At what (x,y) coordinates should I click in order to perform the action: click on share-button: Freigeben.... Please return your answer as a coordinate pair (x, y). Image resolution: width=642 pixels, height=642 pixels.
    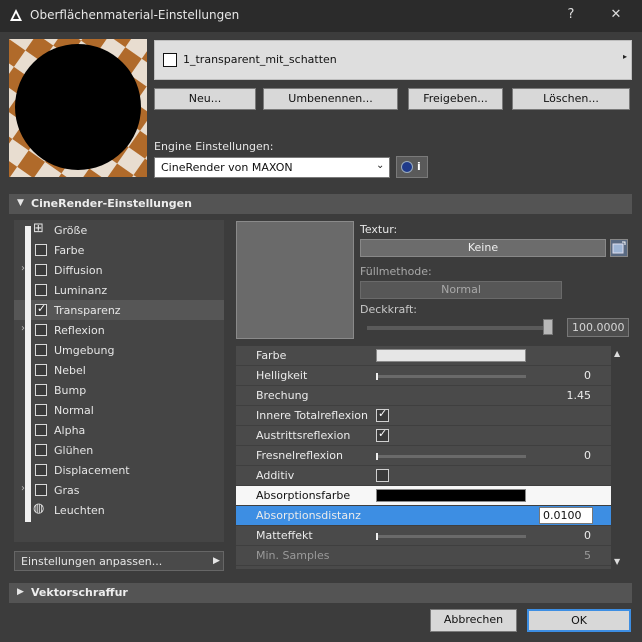
    Looking at the image, I should click on (455, 99).